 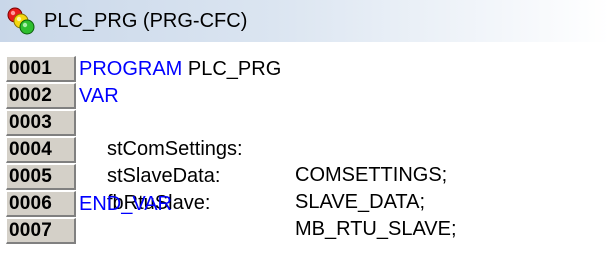 What do you see at coordinates (41, 150) in the screenshot?
I see `line-number: 0004` at bounding box center [41, 150].